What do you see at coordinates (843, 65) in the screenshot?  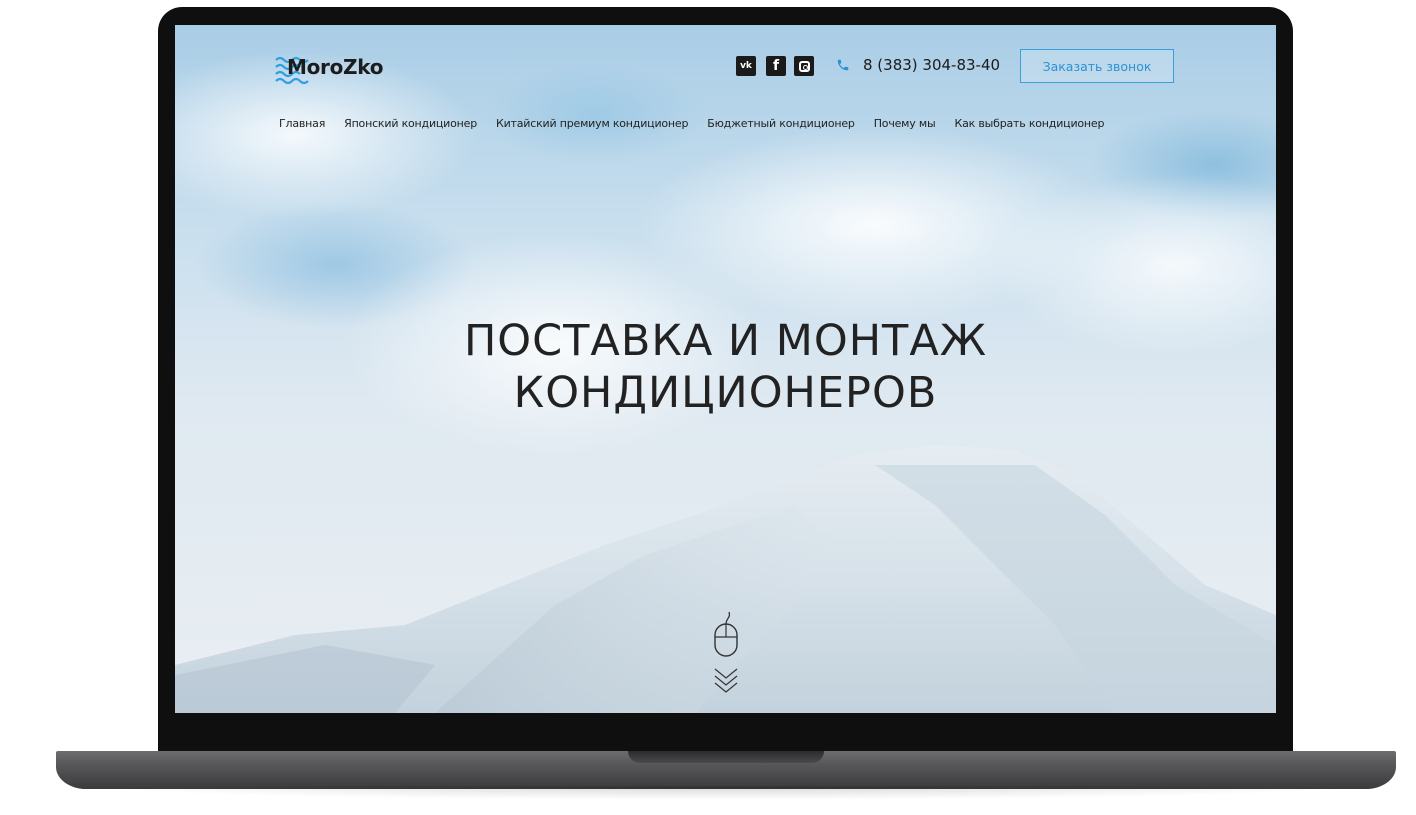 I see `phone-icon` at bounding box center [843, 65].